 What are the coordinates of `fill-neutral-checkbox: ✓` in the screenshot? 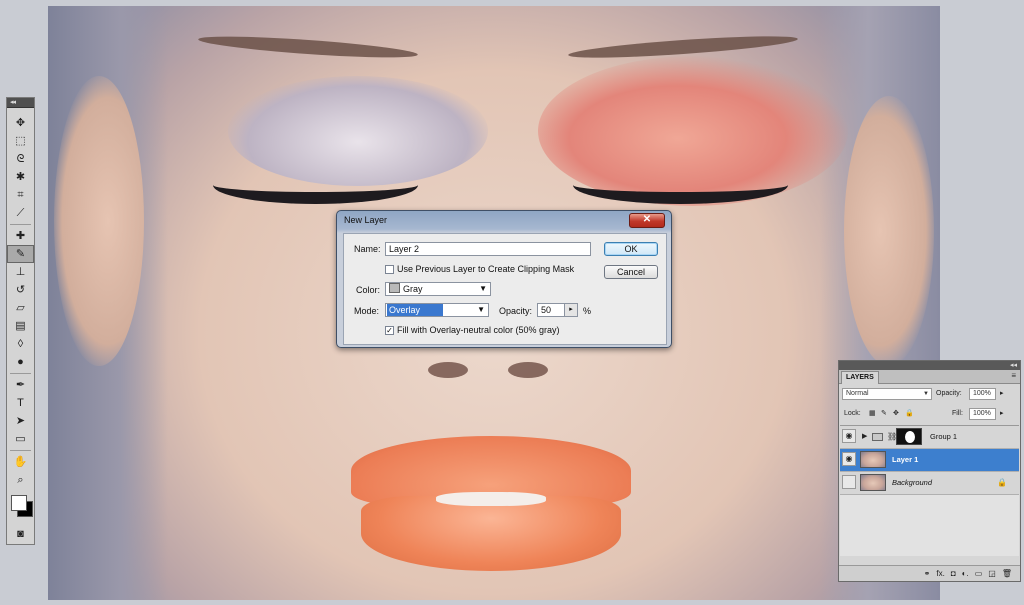 It's located at (389, 330).